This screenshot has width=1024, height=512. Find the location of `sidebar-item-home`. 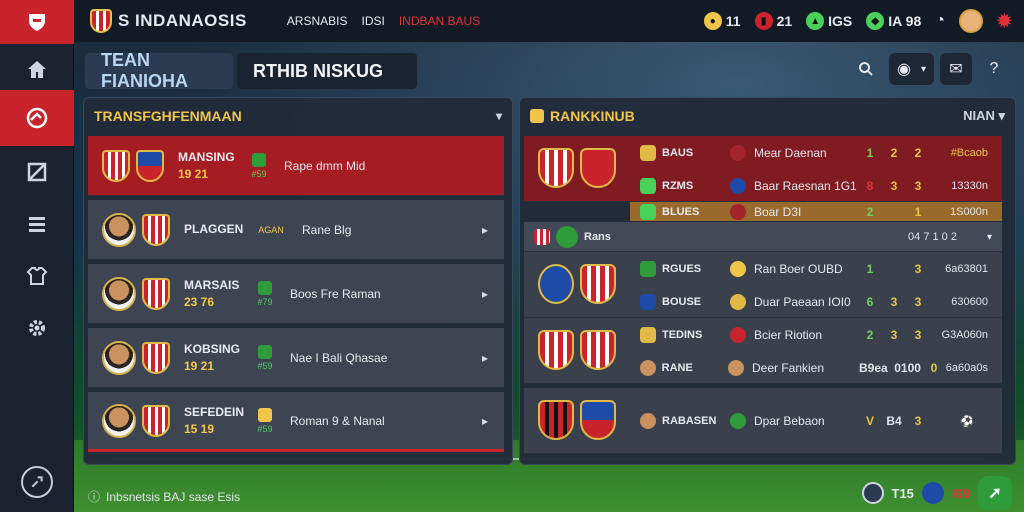

sidebar-item-home is located at coordinates (37, 70).